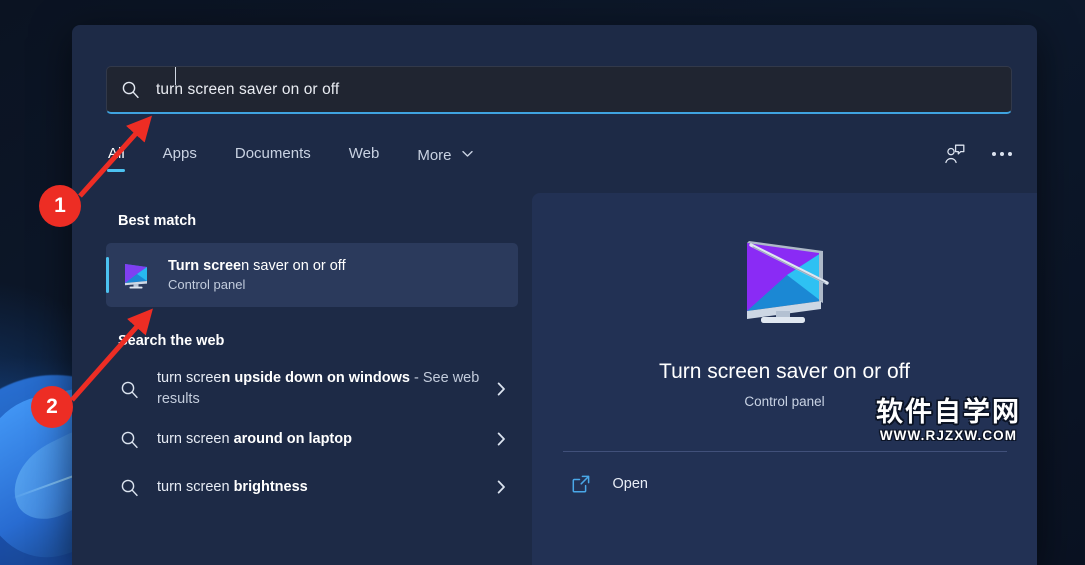 Image resolution: width=1085 pixels, height=565 pixels. Describe the element at coordinates (207, 284) in the screenshot. I see `best-match-subtitle: Control panel` at that location.